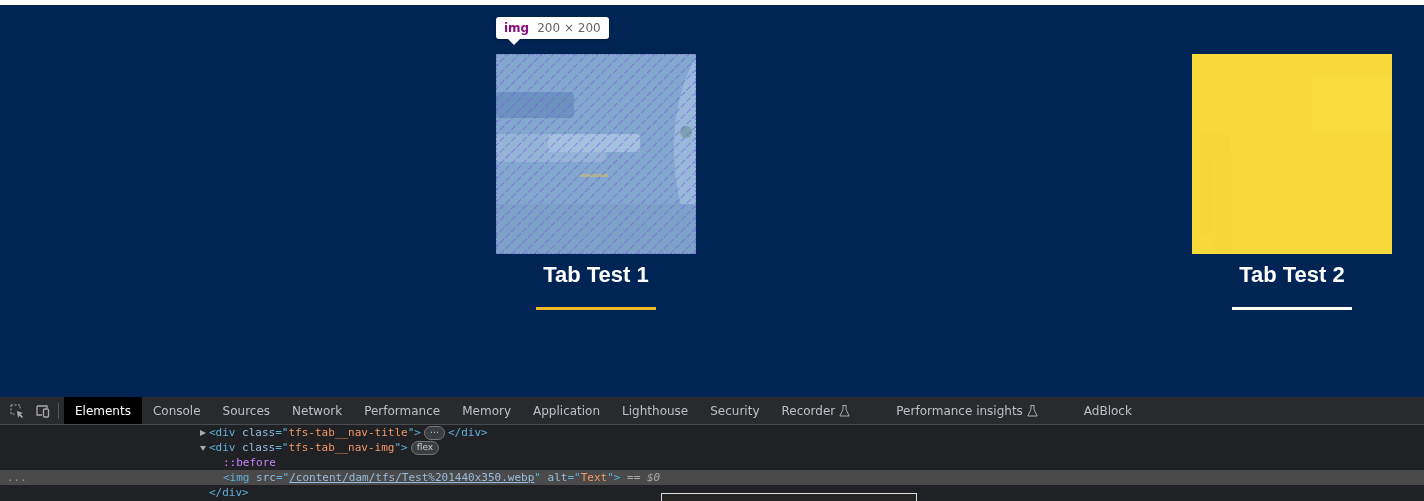 The height and width of the screenshot is (501, 1424). Describe the element at coordinates (1107, 410) in the screenshot. I see `devtools-tab: AdBlock` at that location.